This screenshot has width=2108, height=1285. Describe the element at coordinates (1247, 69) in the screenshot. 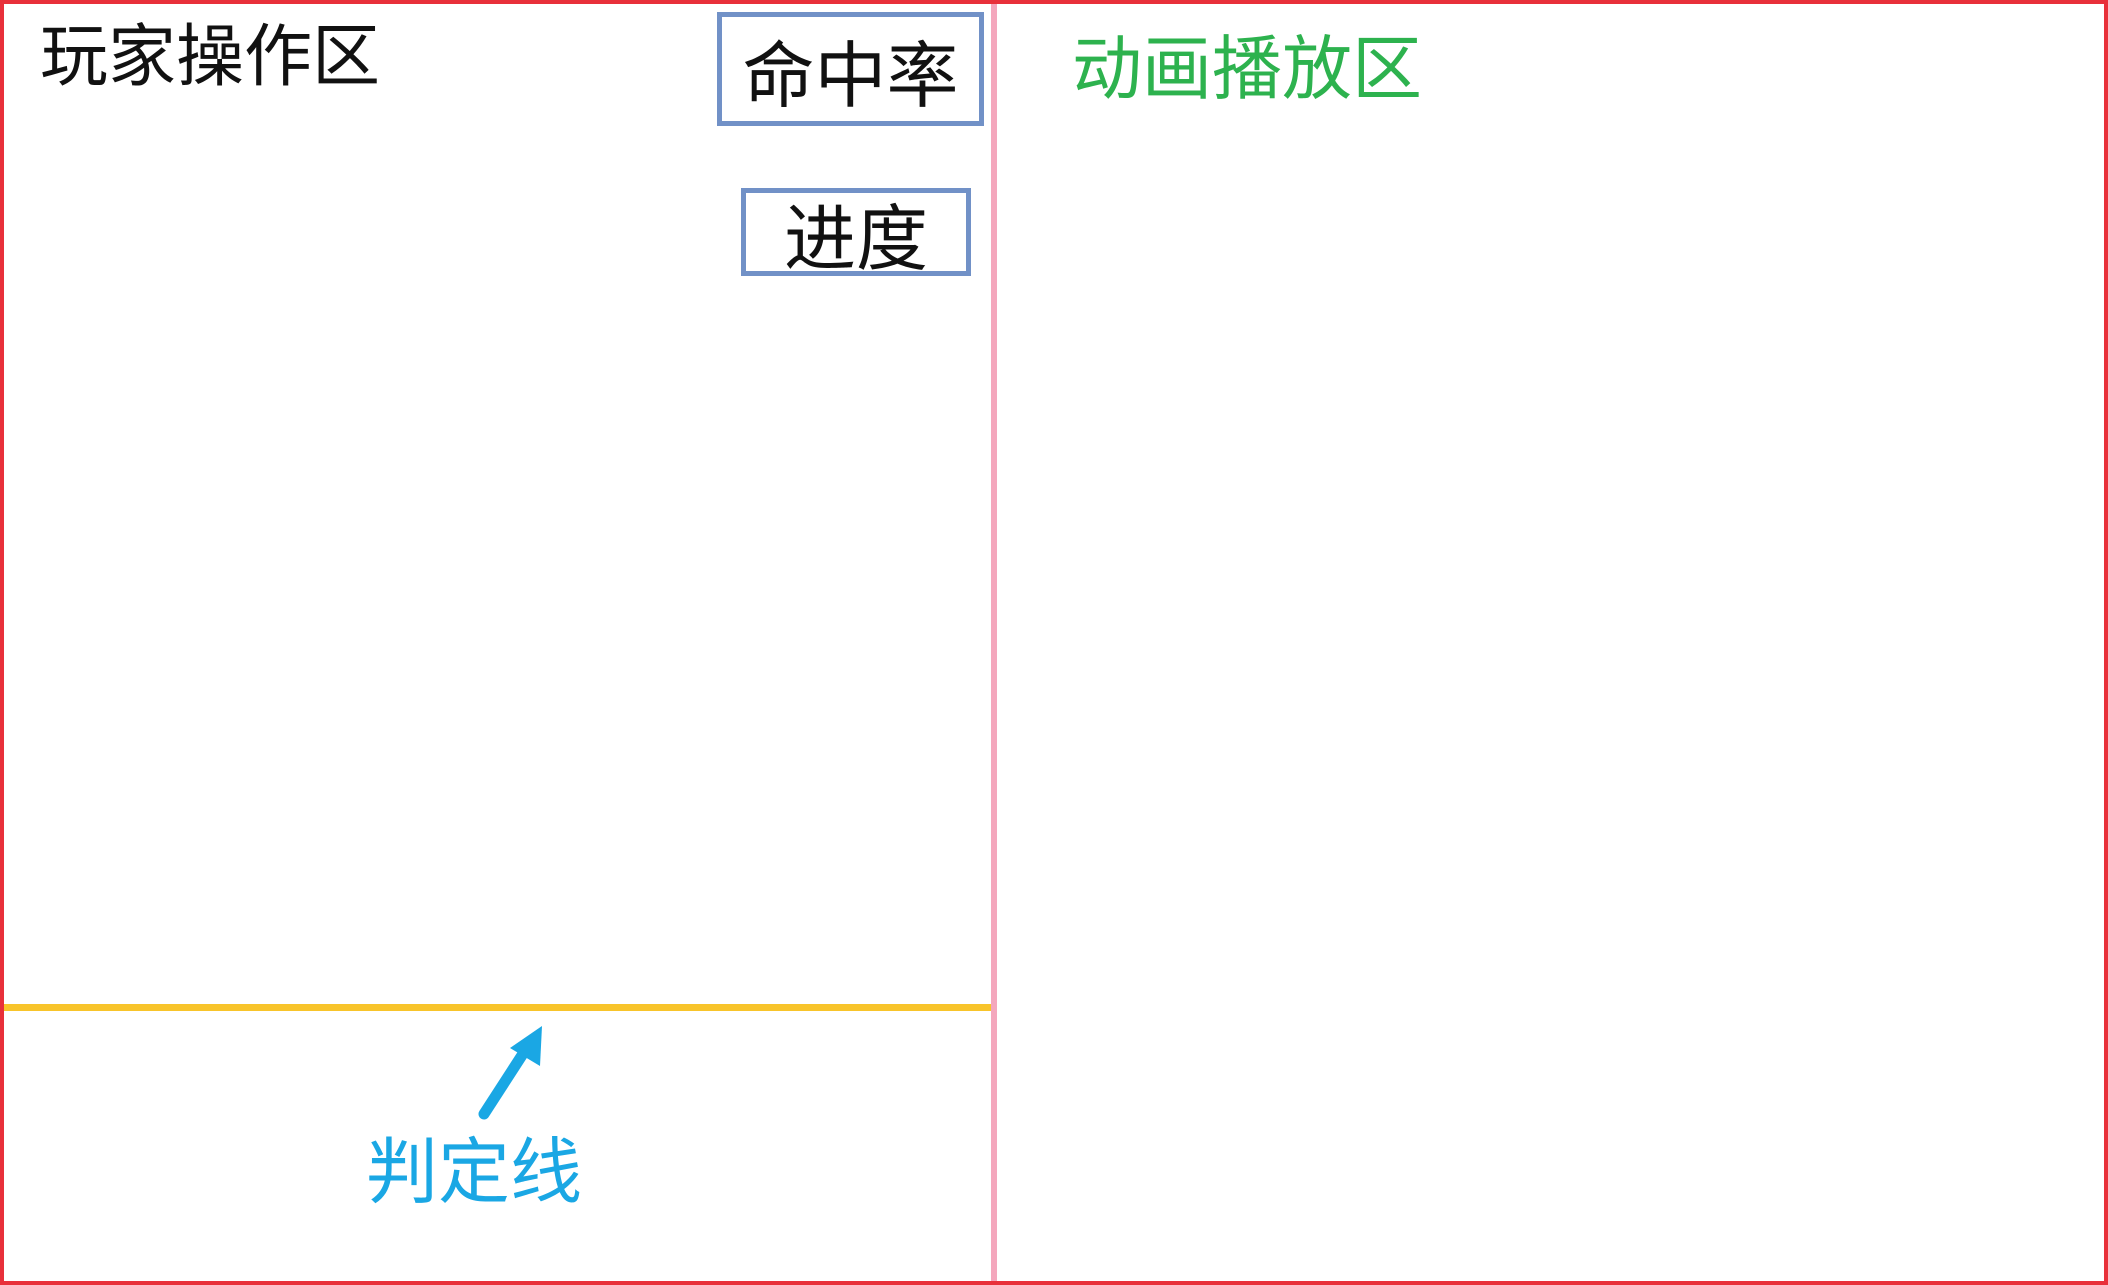

I see `animation-area-title: 动画播放区` at that location.